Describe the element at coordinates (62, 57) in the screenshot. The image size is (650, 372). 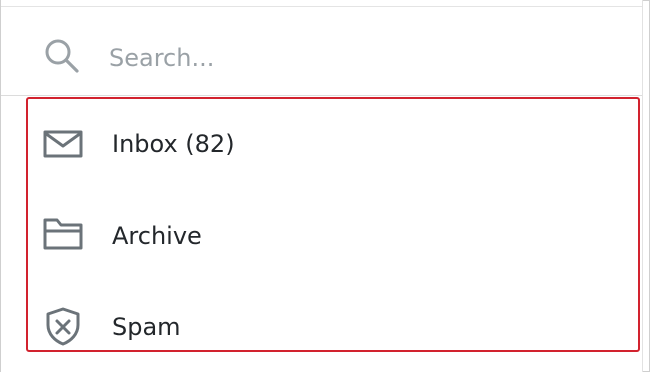
I see `search-icon` at that location.